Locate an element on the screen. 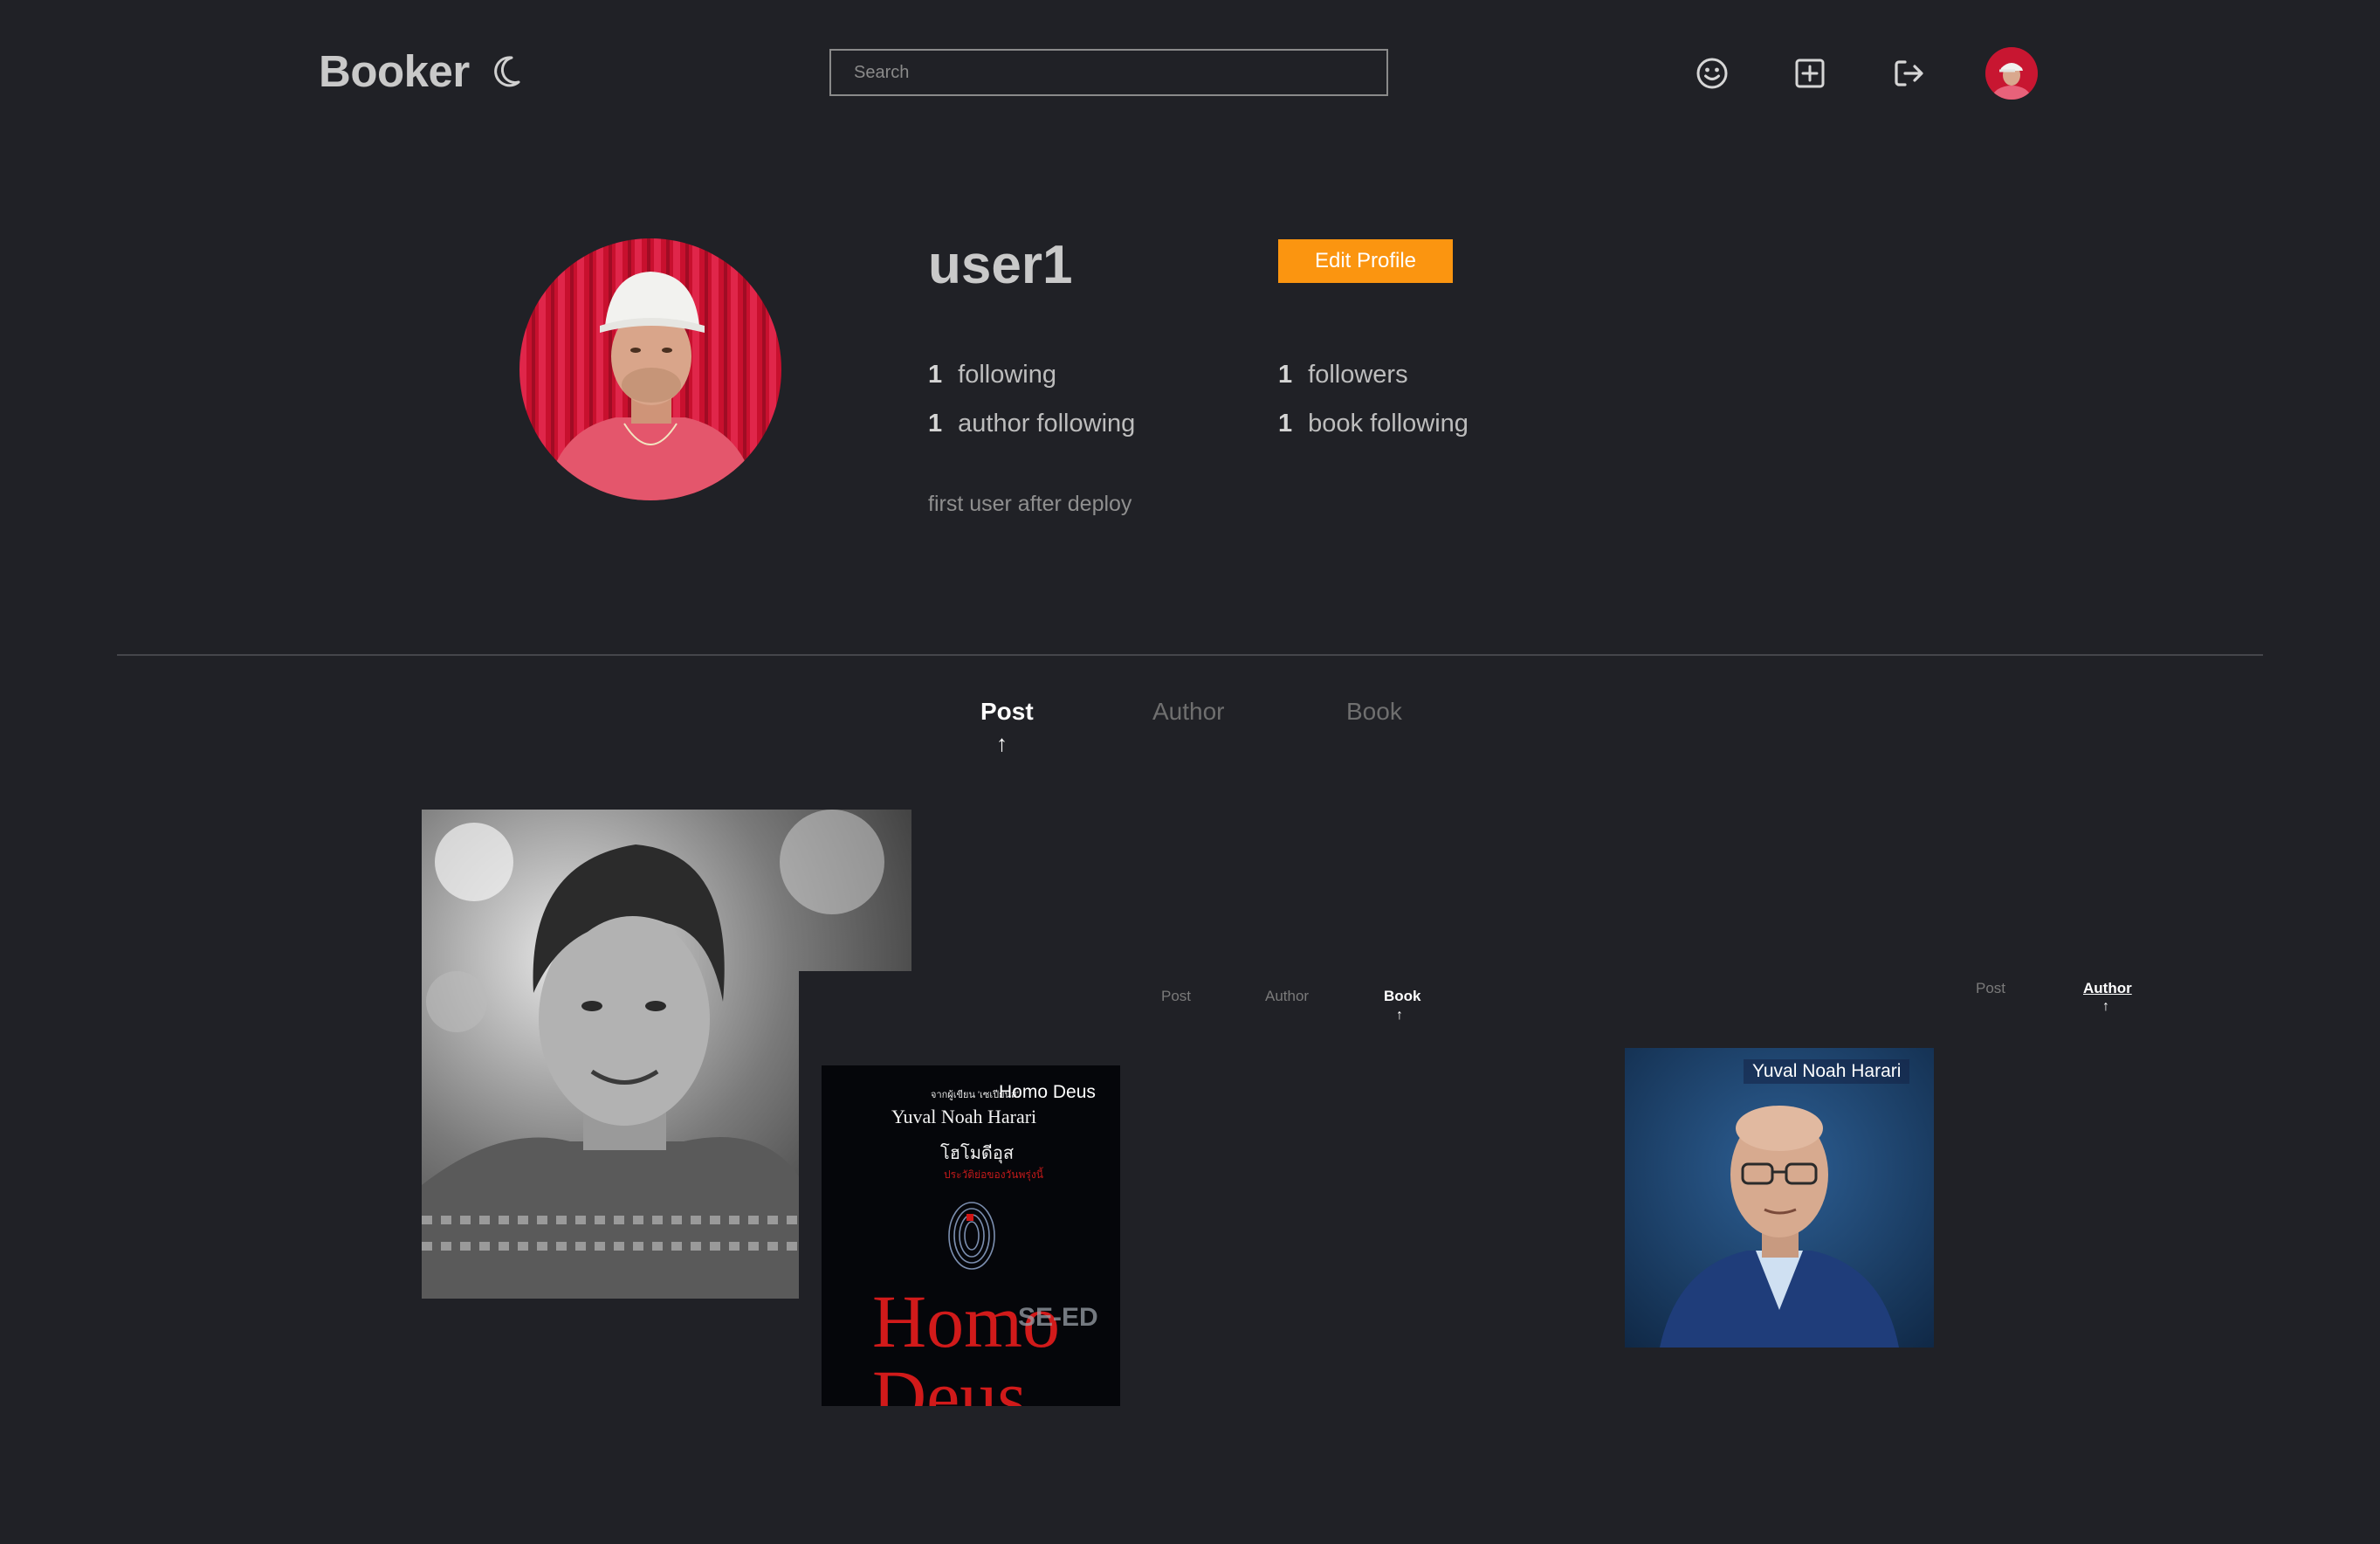 The height and width of the screenshot is (1544, 2380). profile-bio: first user after deploy is located at coordinates (1030, 504).